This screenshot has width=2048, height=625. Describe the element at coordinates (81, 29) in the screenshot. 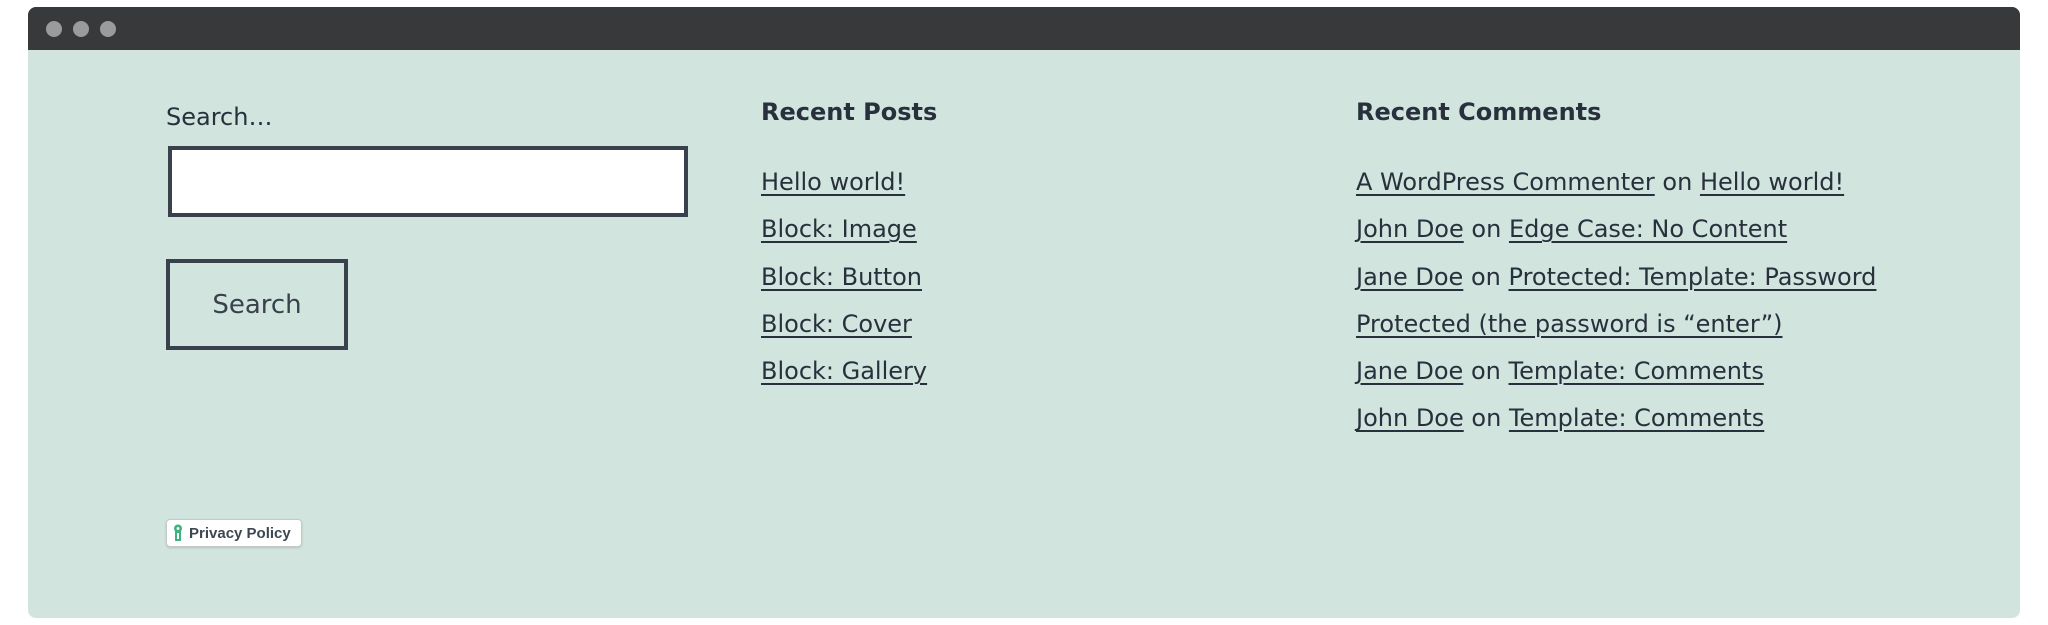

I see `window-minimize-dot-icon` at that location.